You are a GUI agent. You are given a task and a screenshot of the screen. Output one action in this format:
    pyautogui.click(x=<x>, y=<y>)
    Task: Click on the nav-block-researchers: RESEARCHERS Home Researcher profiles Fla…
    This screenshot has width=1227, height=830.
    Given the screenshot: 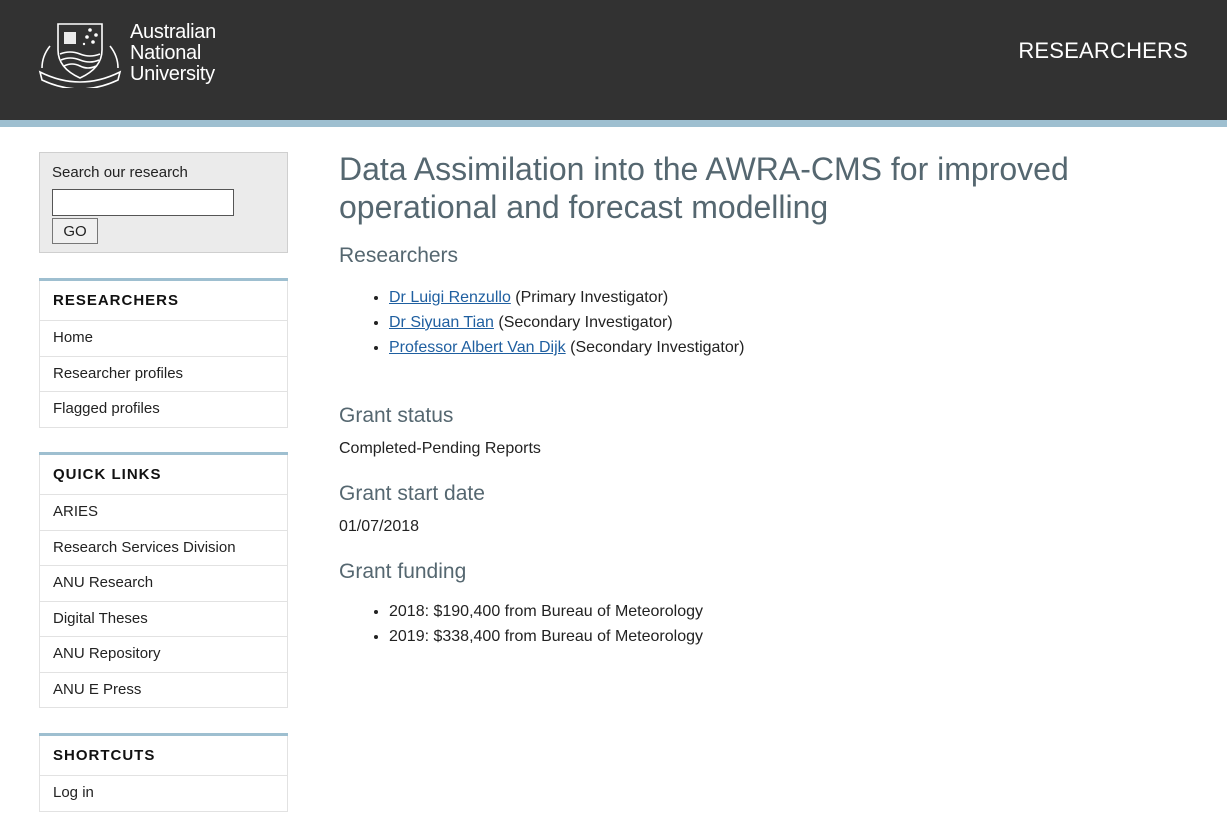 What is the action you would take?
    pyautogui.click(x=163, y=353)
    